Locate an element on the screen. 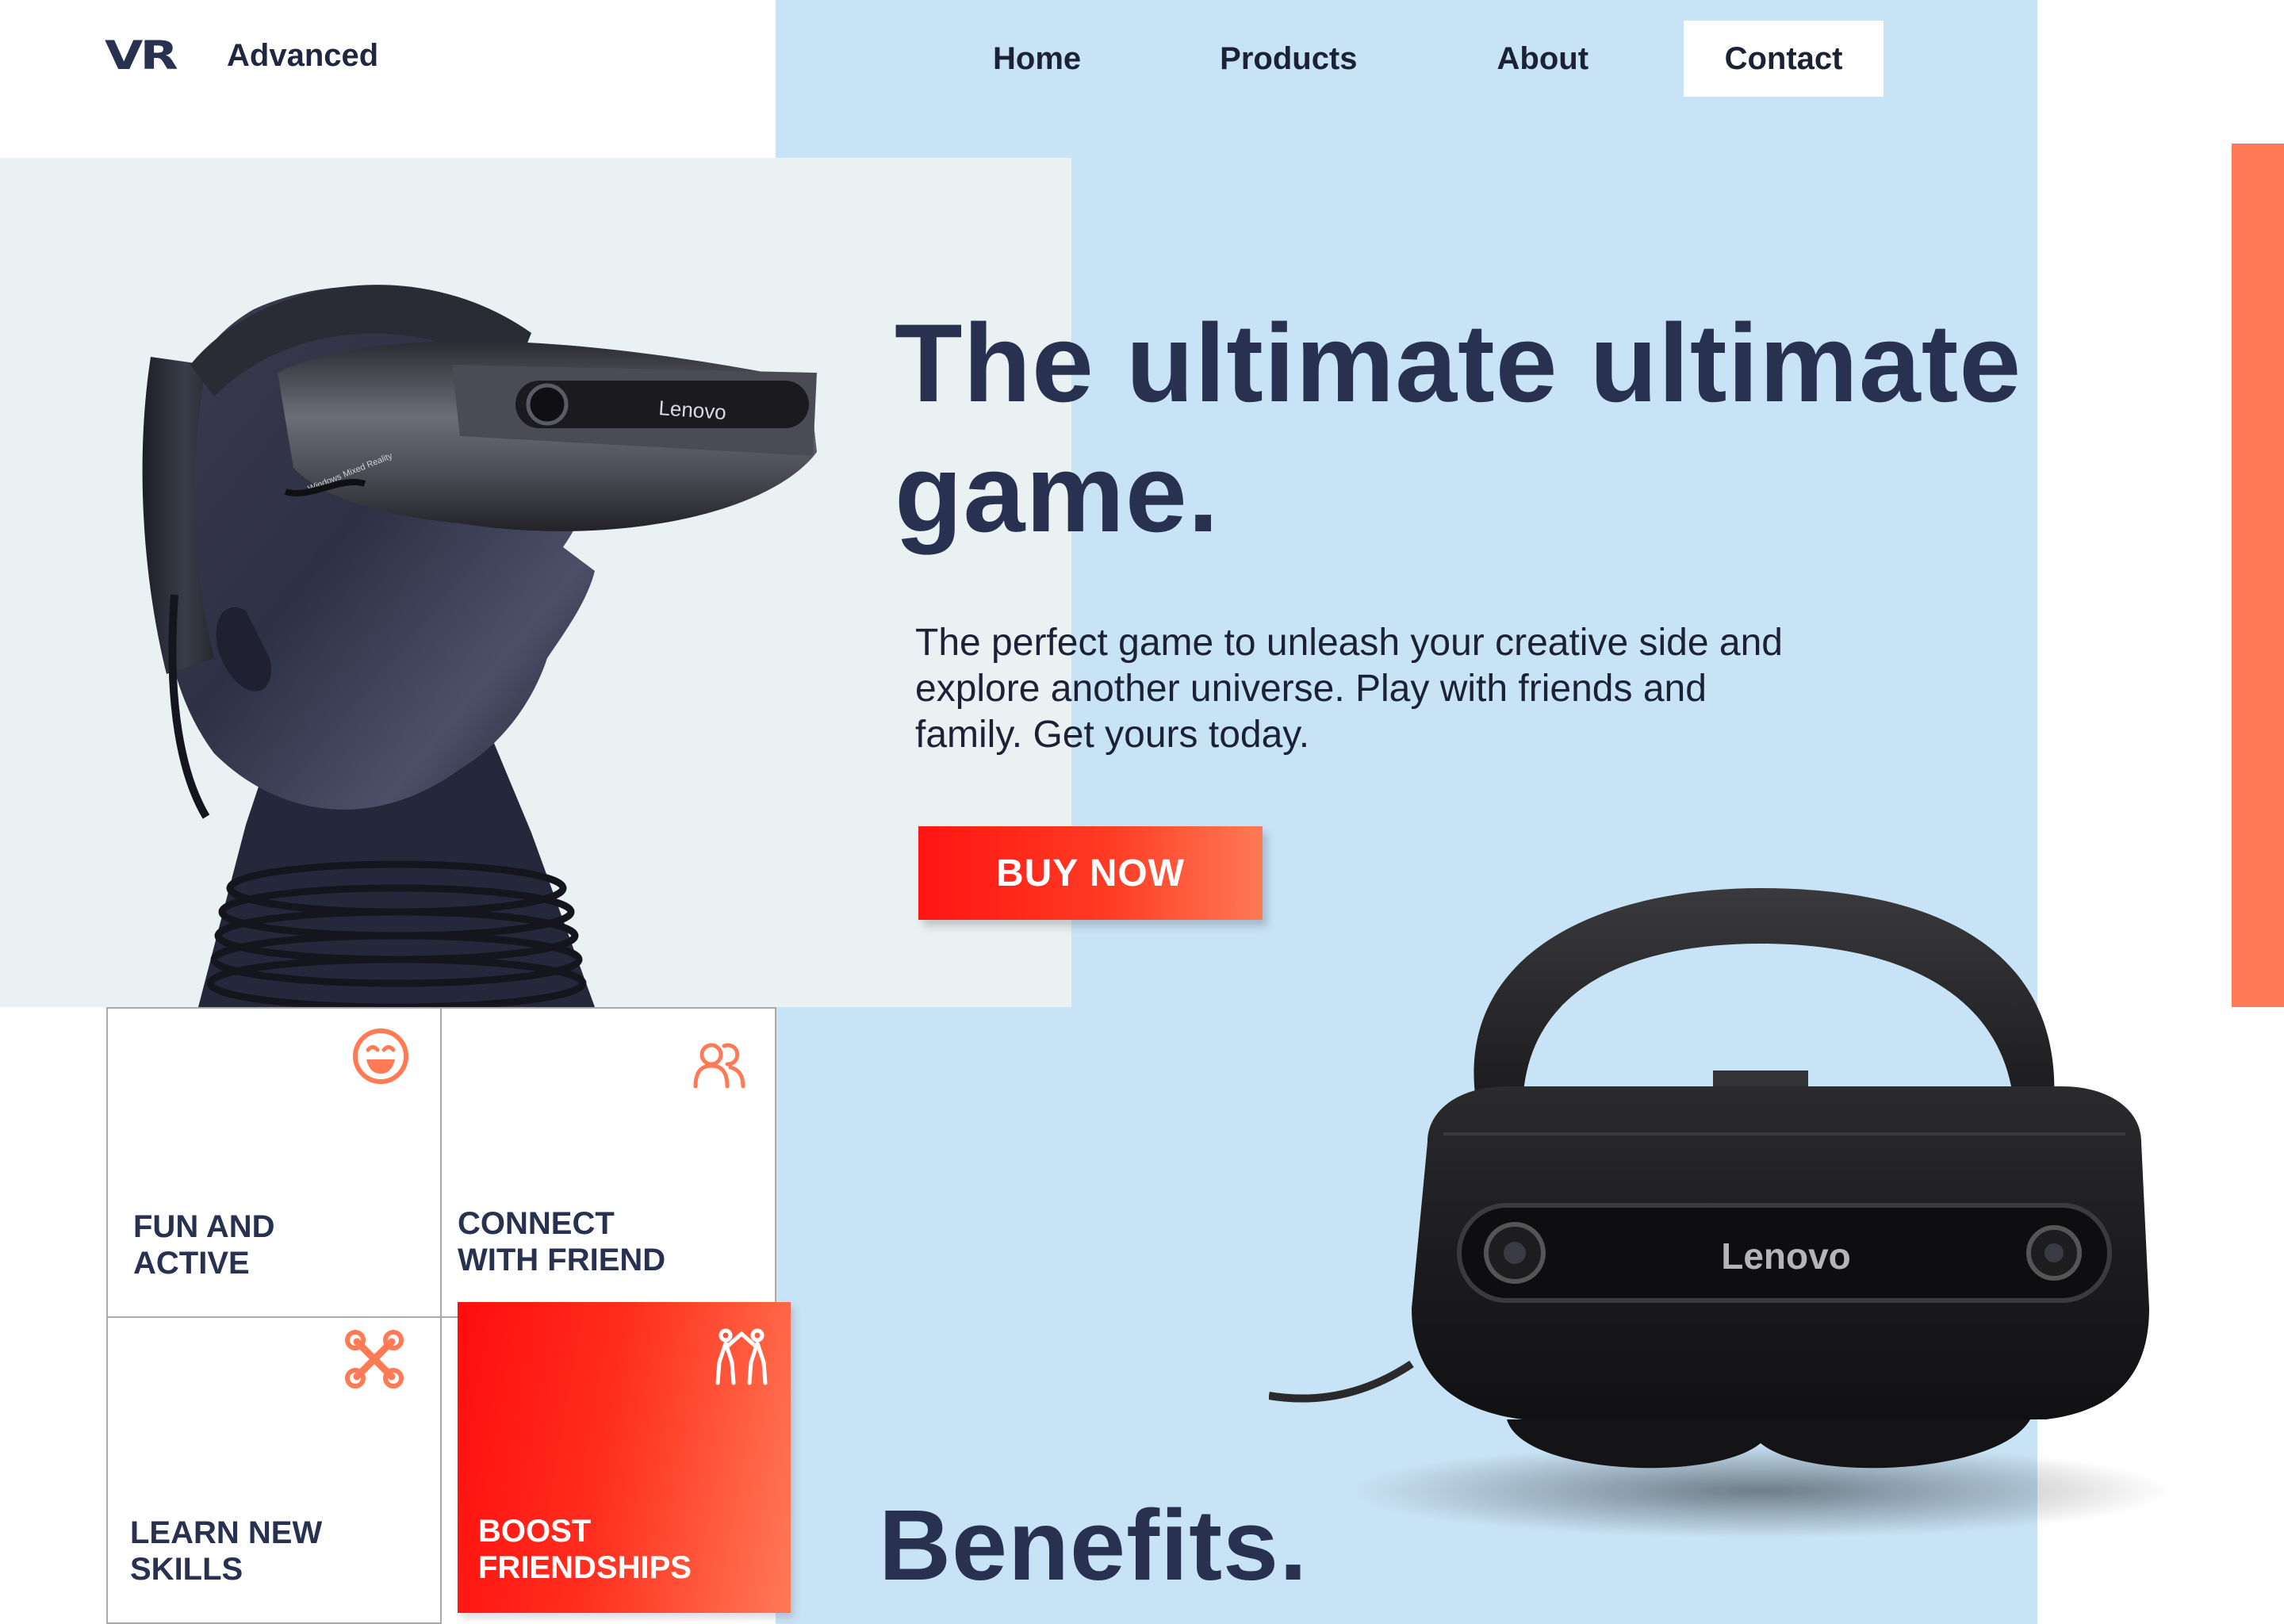 Image resolution: width=2284 pixels, height=1624 pixels. brand-logo: VR Advanced is located at coordinates (241, 55).